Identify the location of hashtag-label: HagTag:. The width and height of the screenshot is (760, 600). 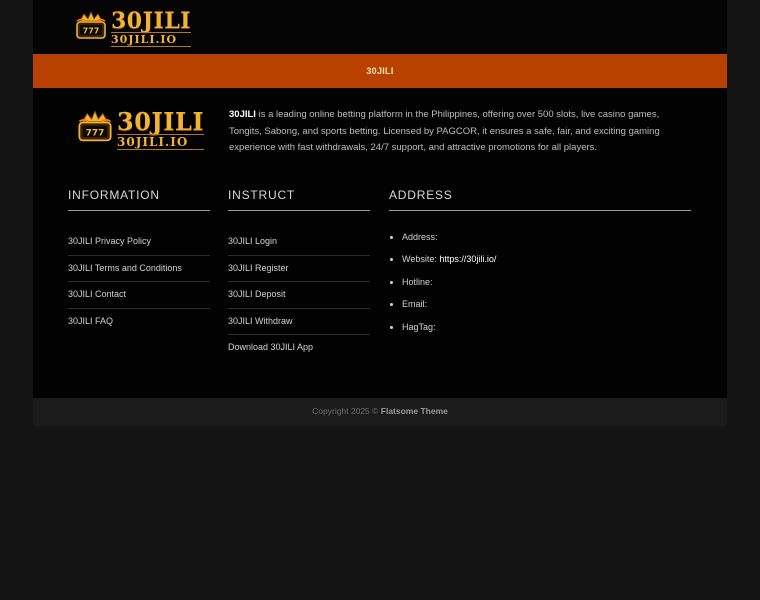
(419, 326).